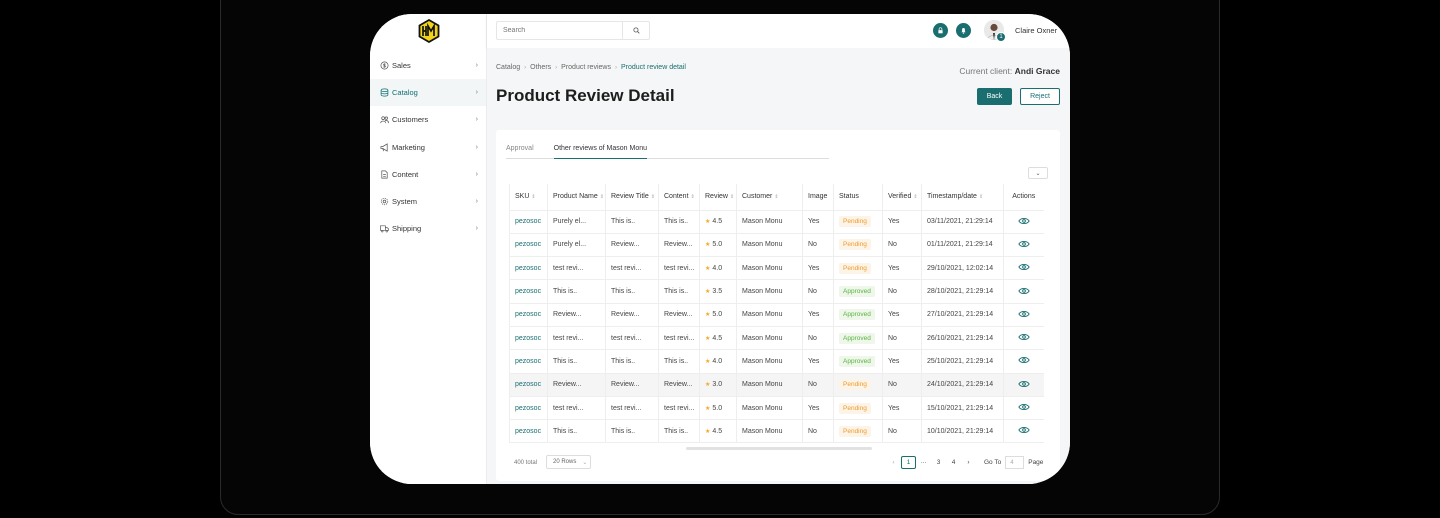  What do you see at coordinates (779, 448) in the screenshot?
I see `horizontal-scrollbar` at bounding box center [779, 448].